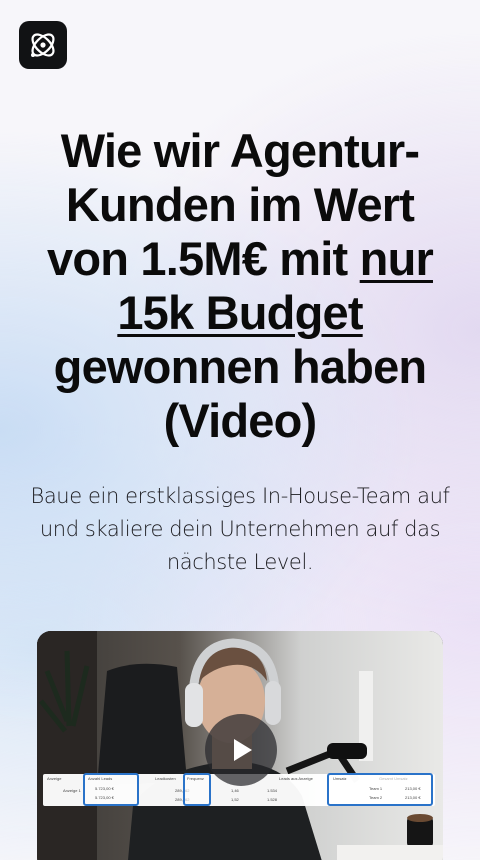 This screenshot has height=860, width=480. What do you see at coordinates (165, 778) in the screenshot?
I see `table-header-leadcost: Leadkosten` at bounding box center [165, 778].